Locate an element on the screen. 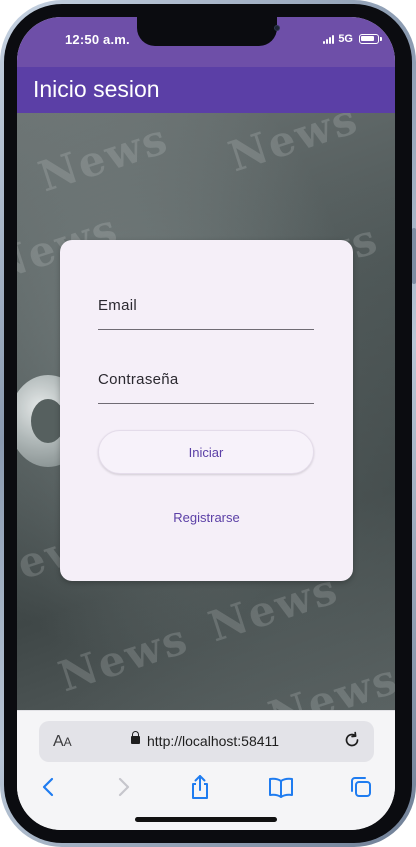 The width and height of the screenshot is (416, 847). battery-icon is located at coordinates (370, 39).